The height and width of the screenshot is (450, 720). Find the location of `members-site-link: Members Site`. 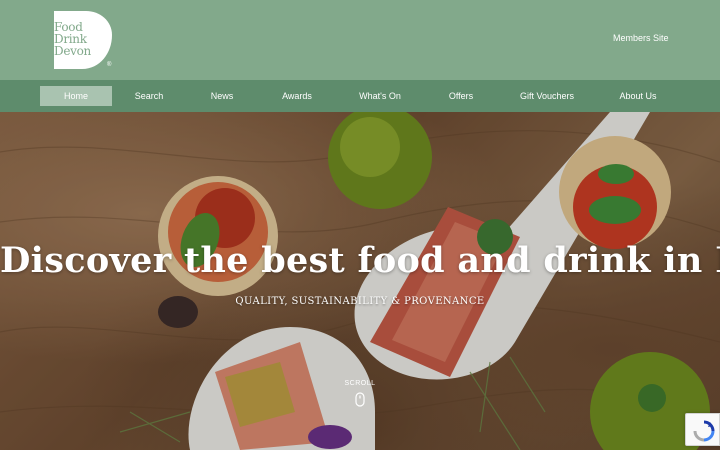

members-site-link: Members Site is located at coordinates (641, 38).